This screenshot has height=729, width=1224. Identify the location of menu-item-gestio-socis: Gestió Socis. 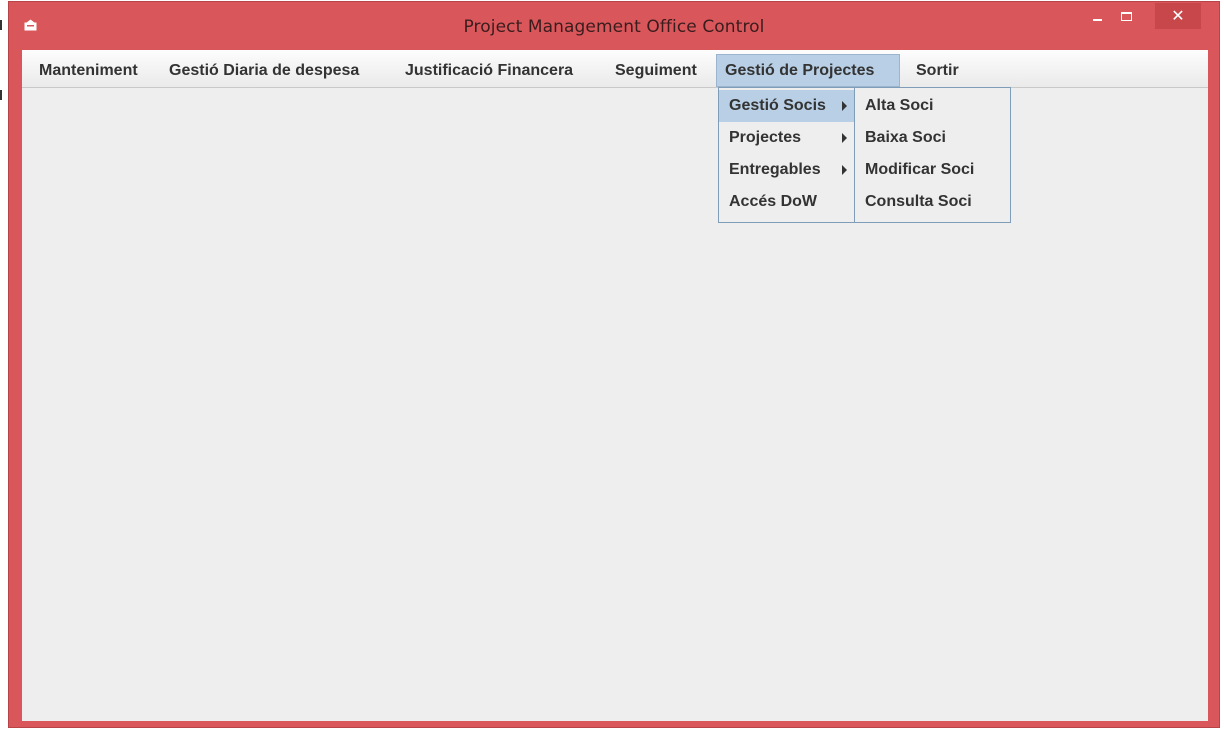
(786, 106).